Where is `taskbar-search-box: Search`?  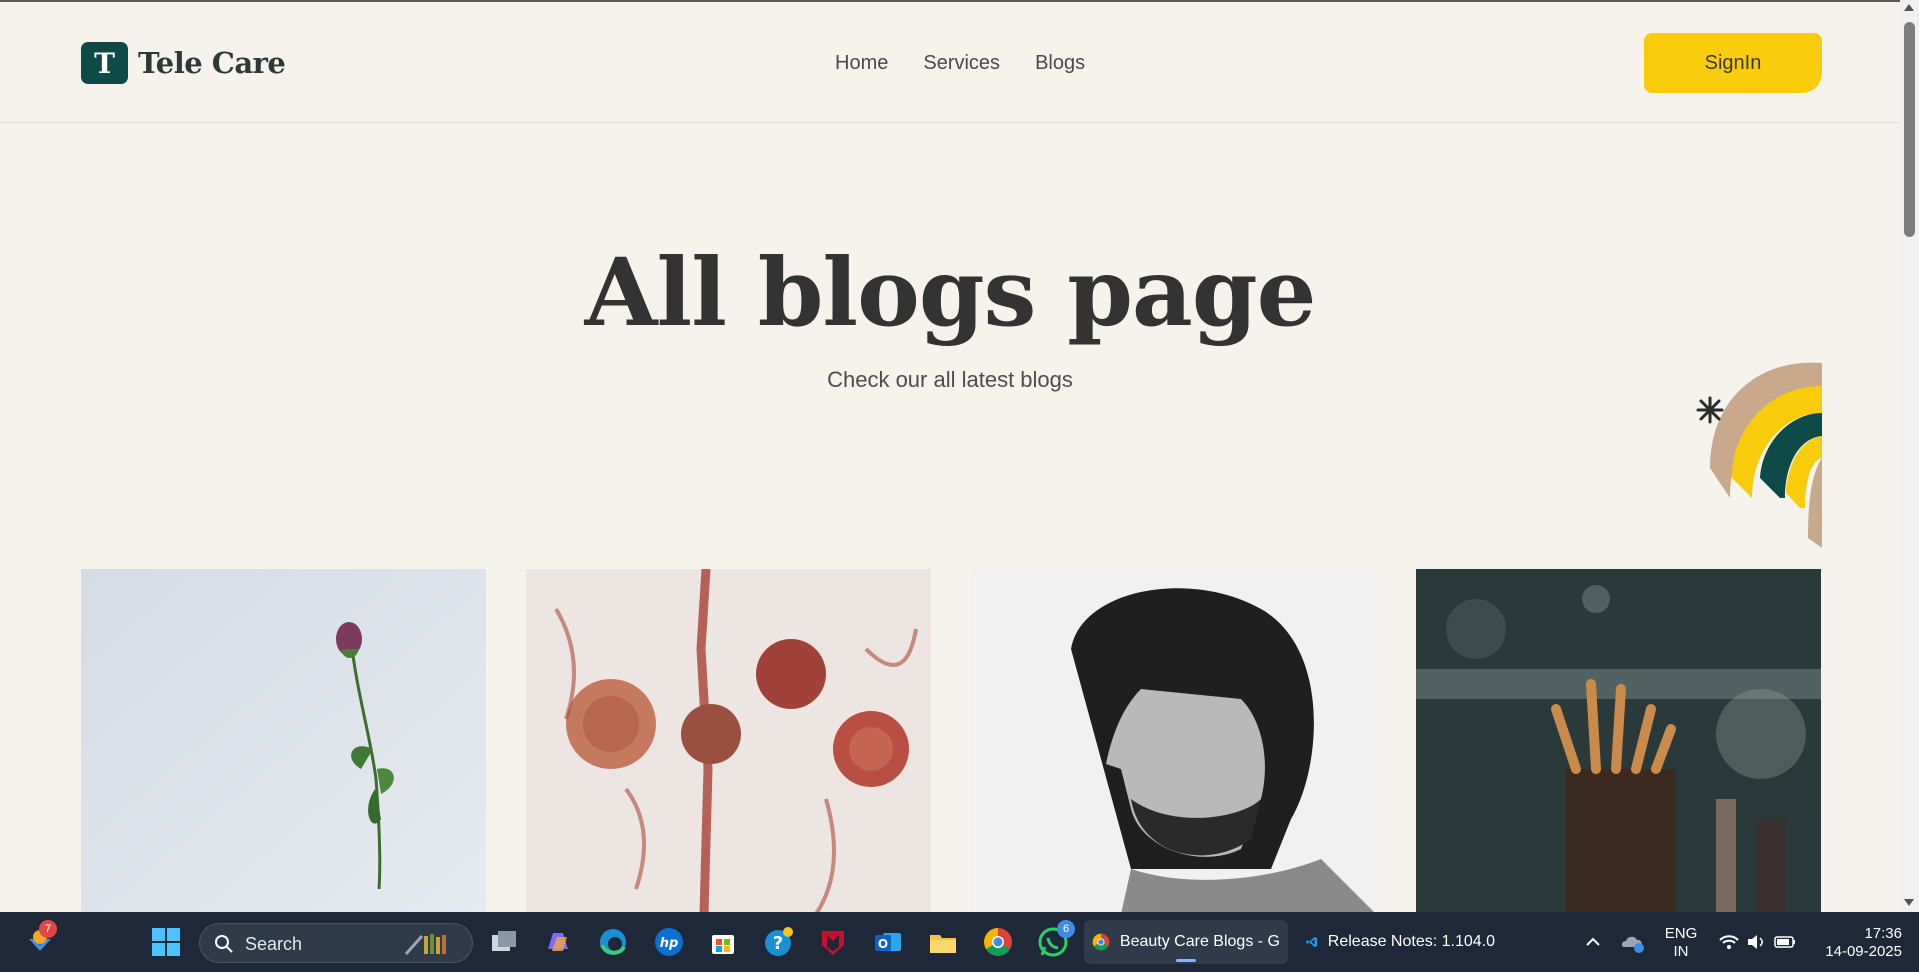 taskbar-search-box: Search is located at coordinates (336, 943).